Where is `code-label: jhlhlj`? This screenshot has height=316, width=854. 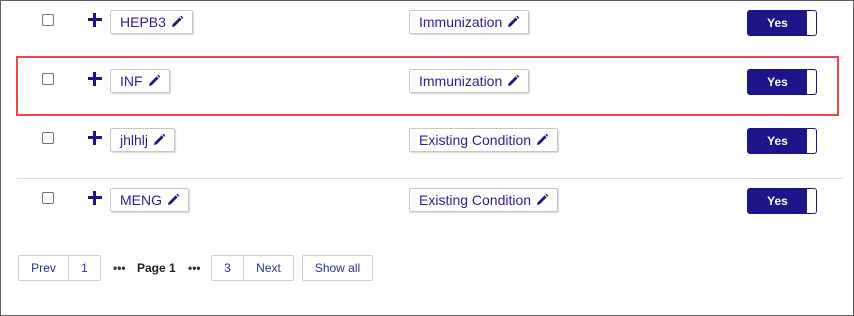
code-label: jhlhlj is located at coordinates (134, 140).